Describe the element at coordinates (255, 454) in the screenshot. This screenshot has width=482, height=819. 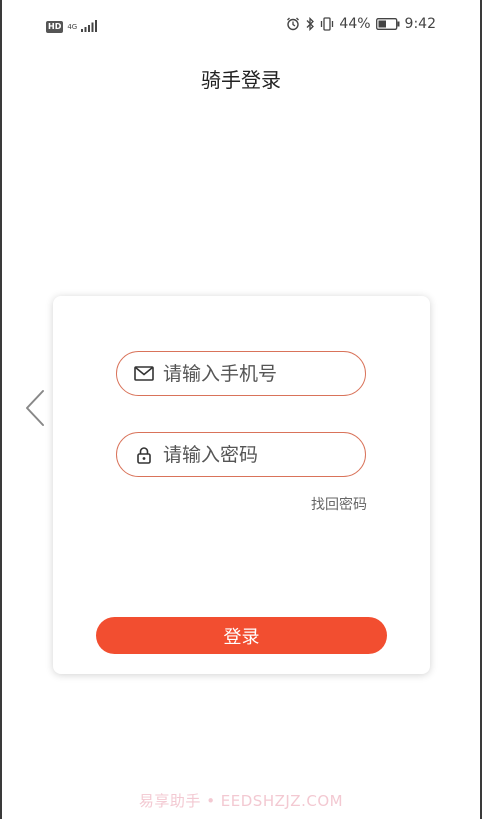
I see `password-input` at that location.